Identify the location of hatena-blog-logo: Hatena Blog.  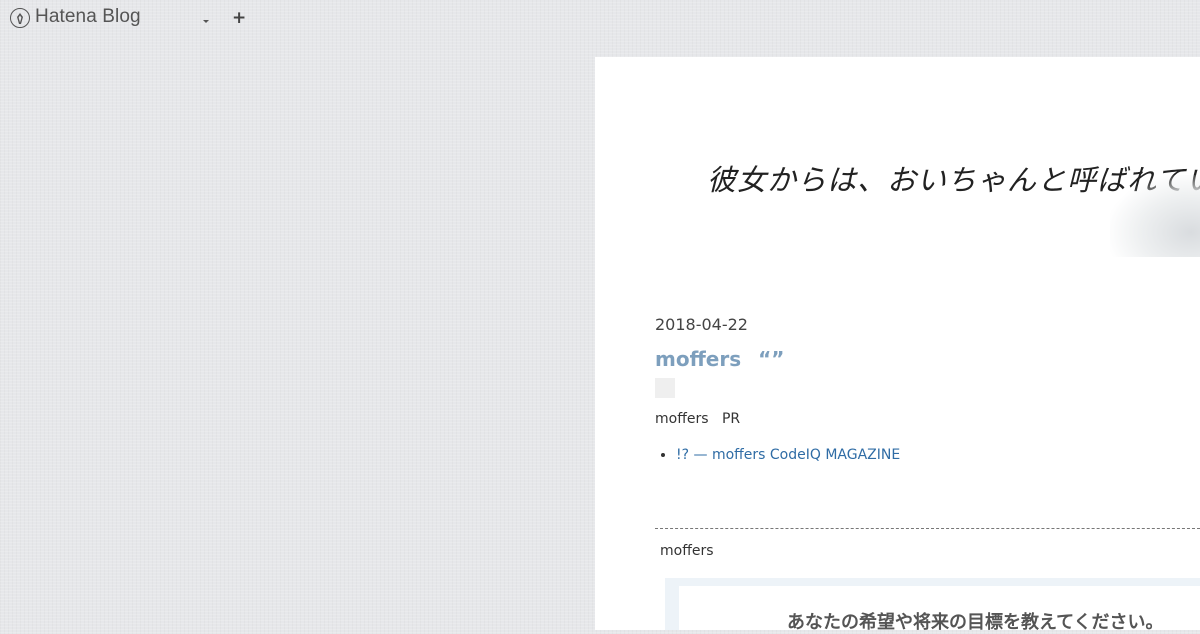
(75, 17).